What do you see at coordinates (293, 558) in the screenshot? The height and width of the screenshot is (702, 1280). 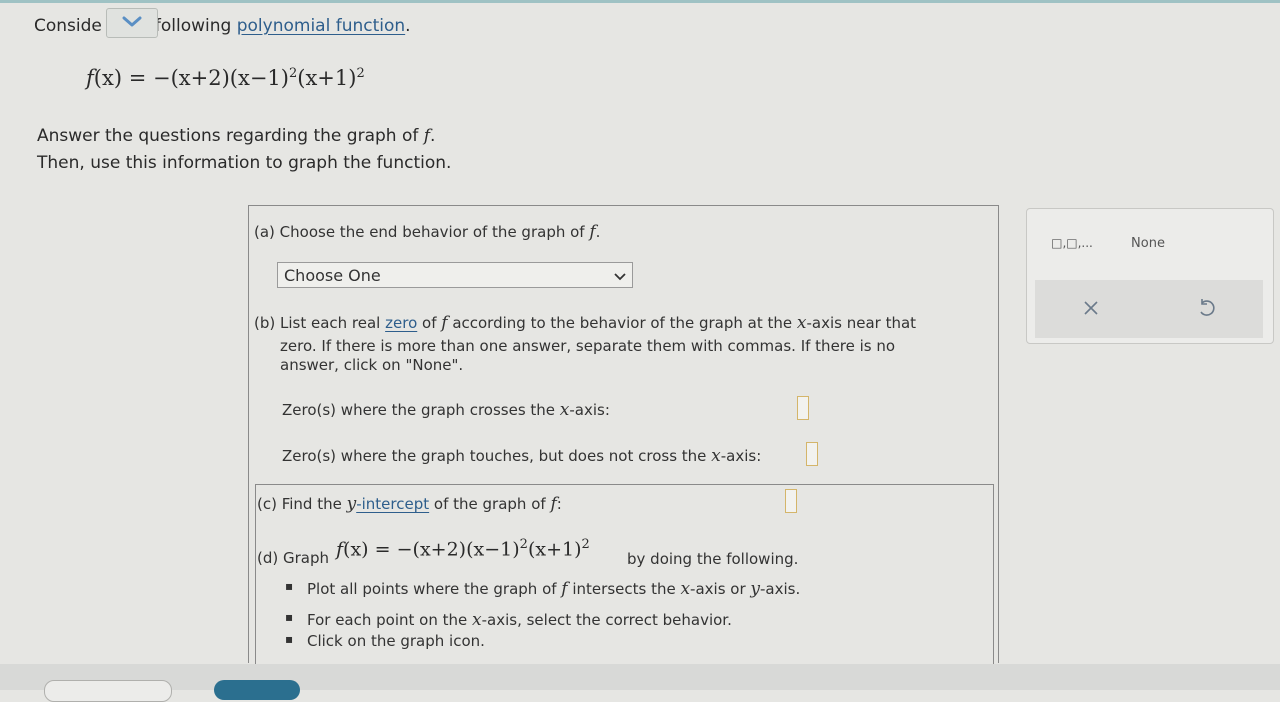 I see `part-d-label: (d) Graph` at bounding box center [293, 558].